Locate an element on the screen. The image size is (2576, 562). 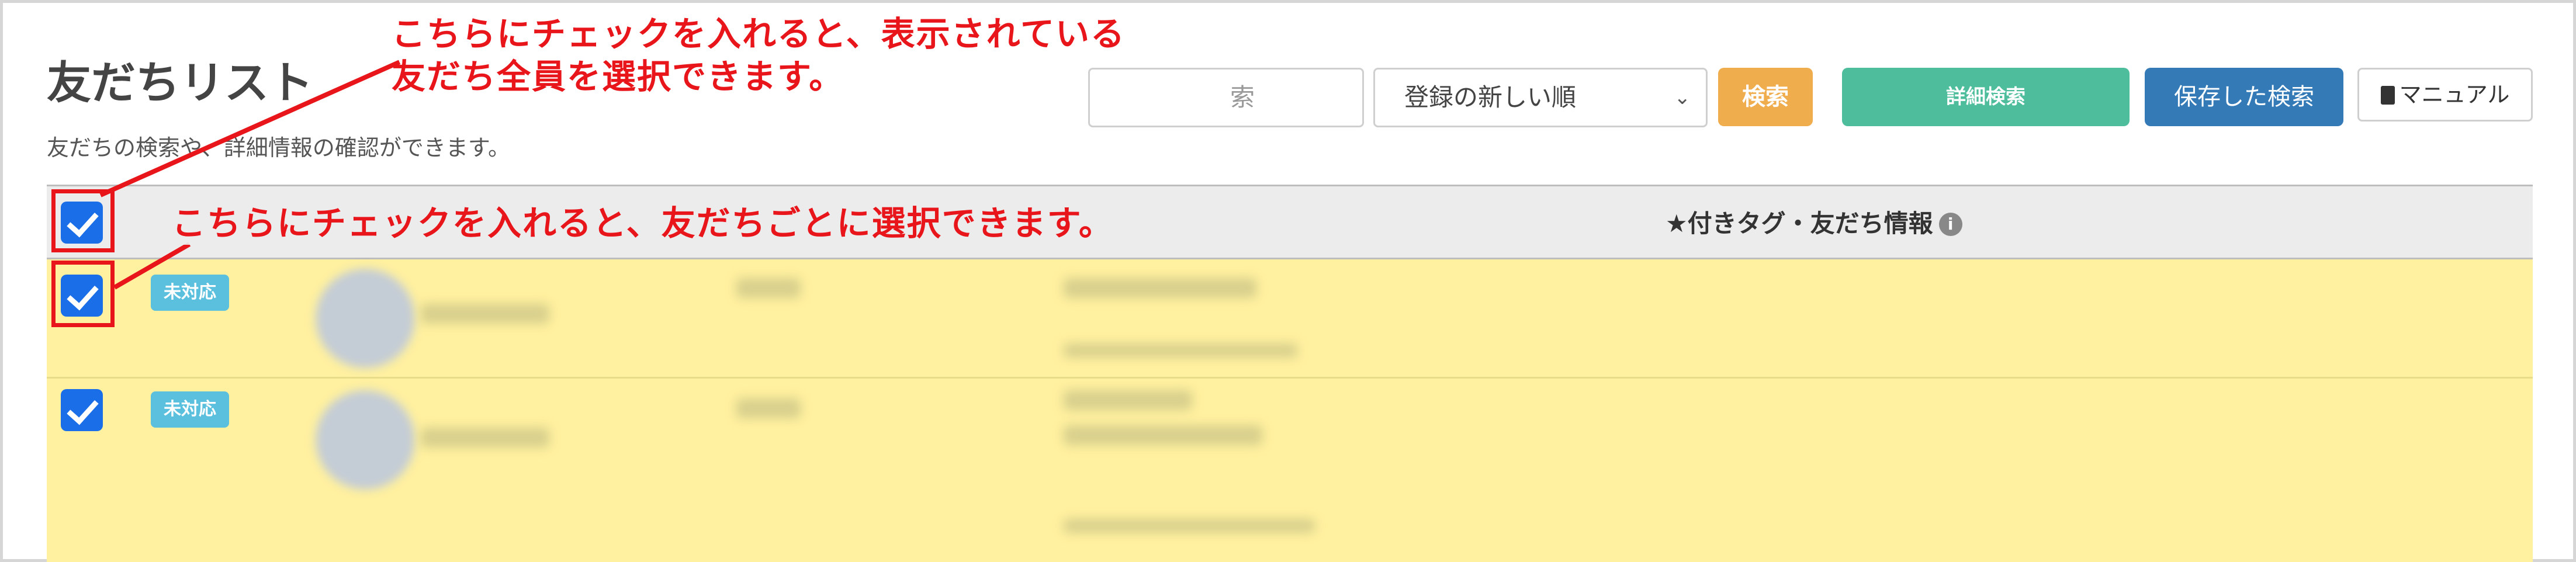
row-checkbox-highlight-box is located at coordinates (83, 294).